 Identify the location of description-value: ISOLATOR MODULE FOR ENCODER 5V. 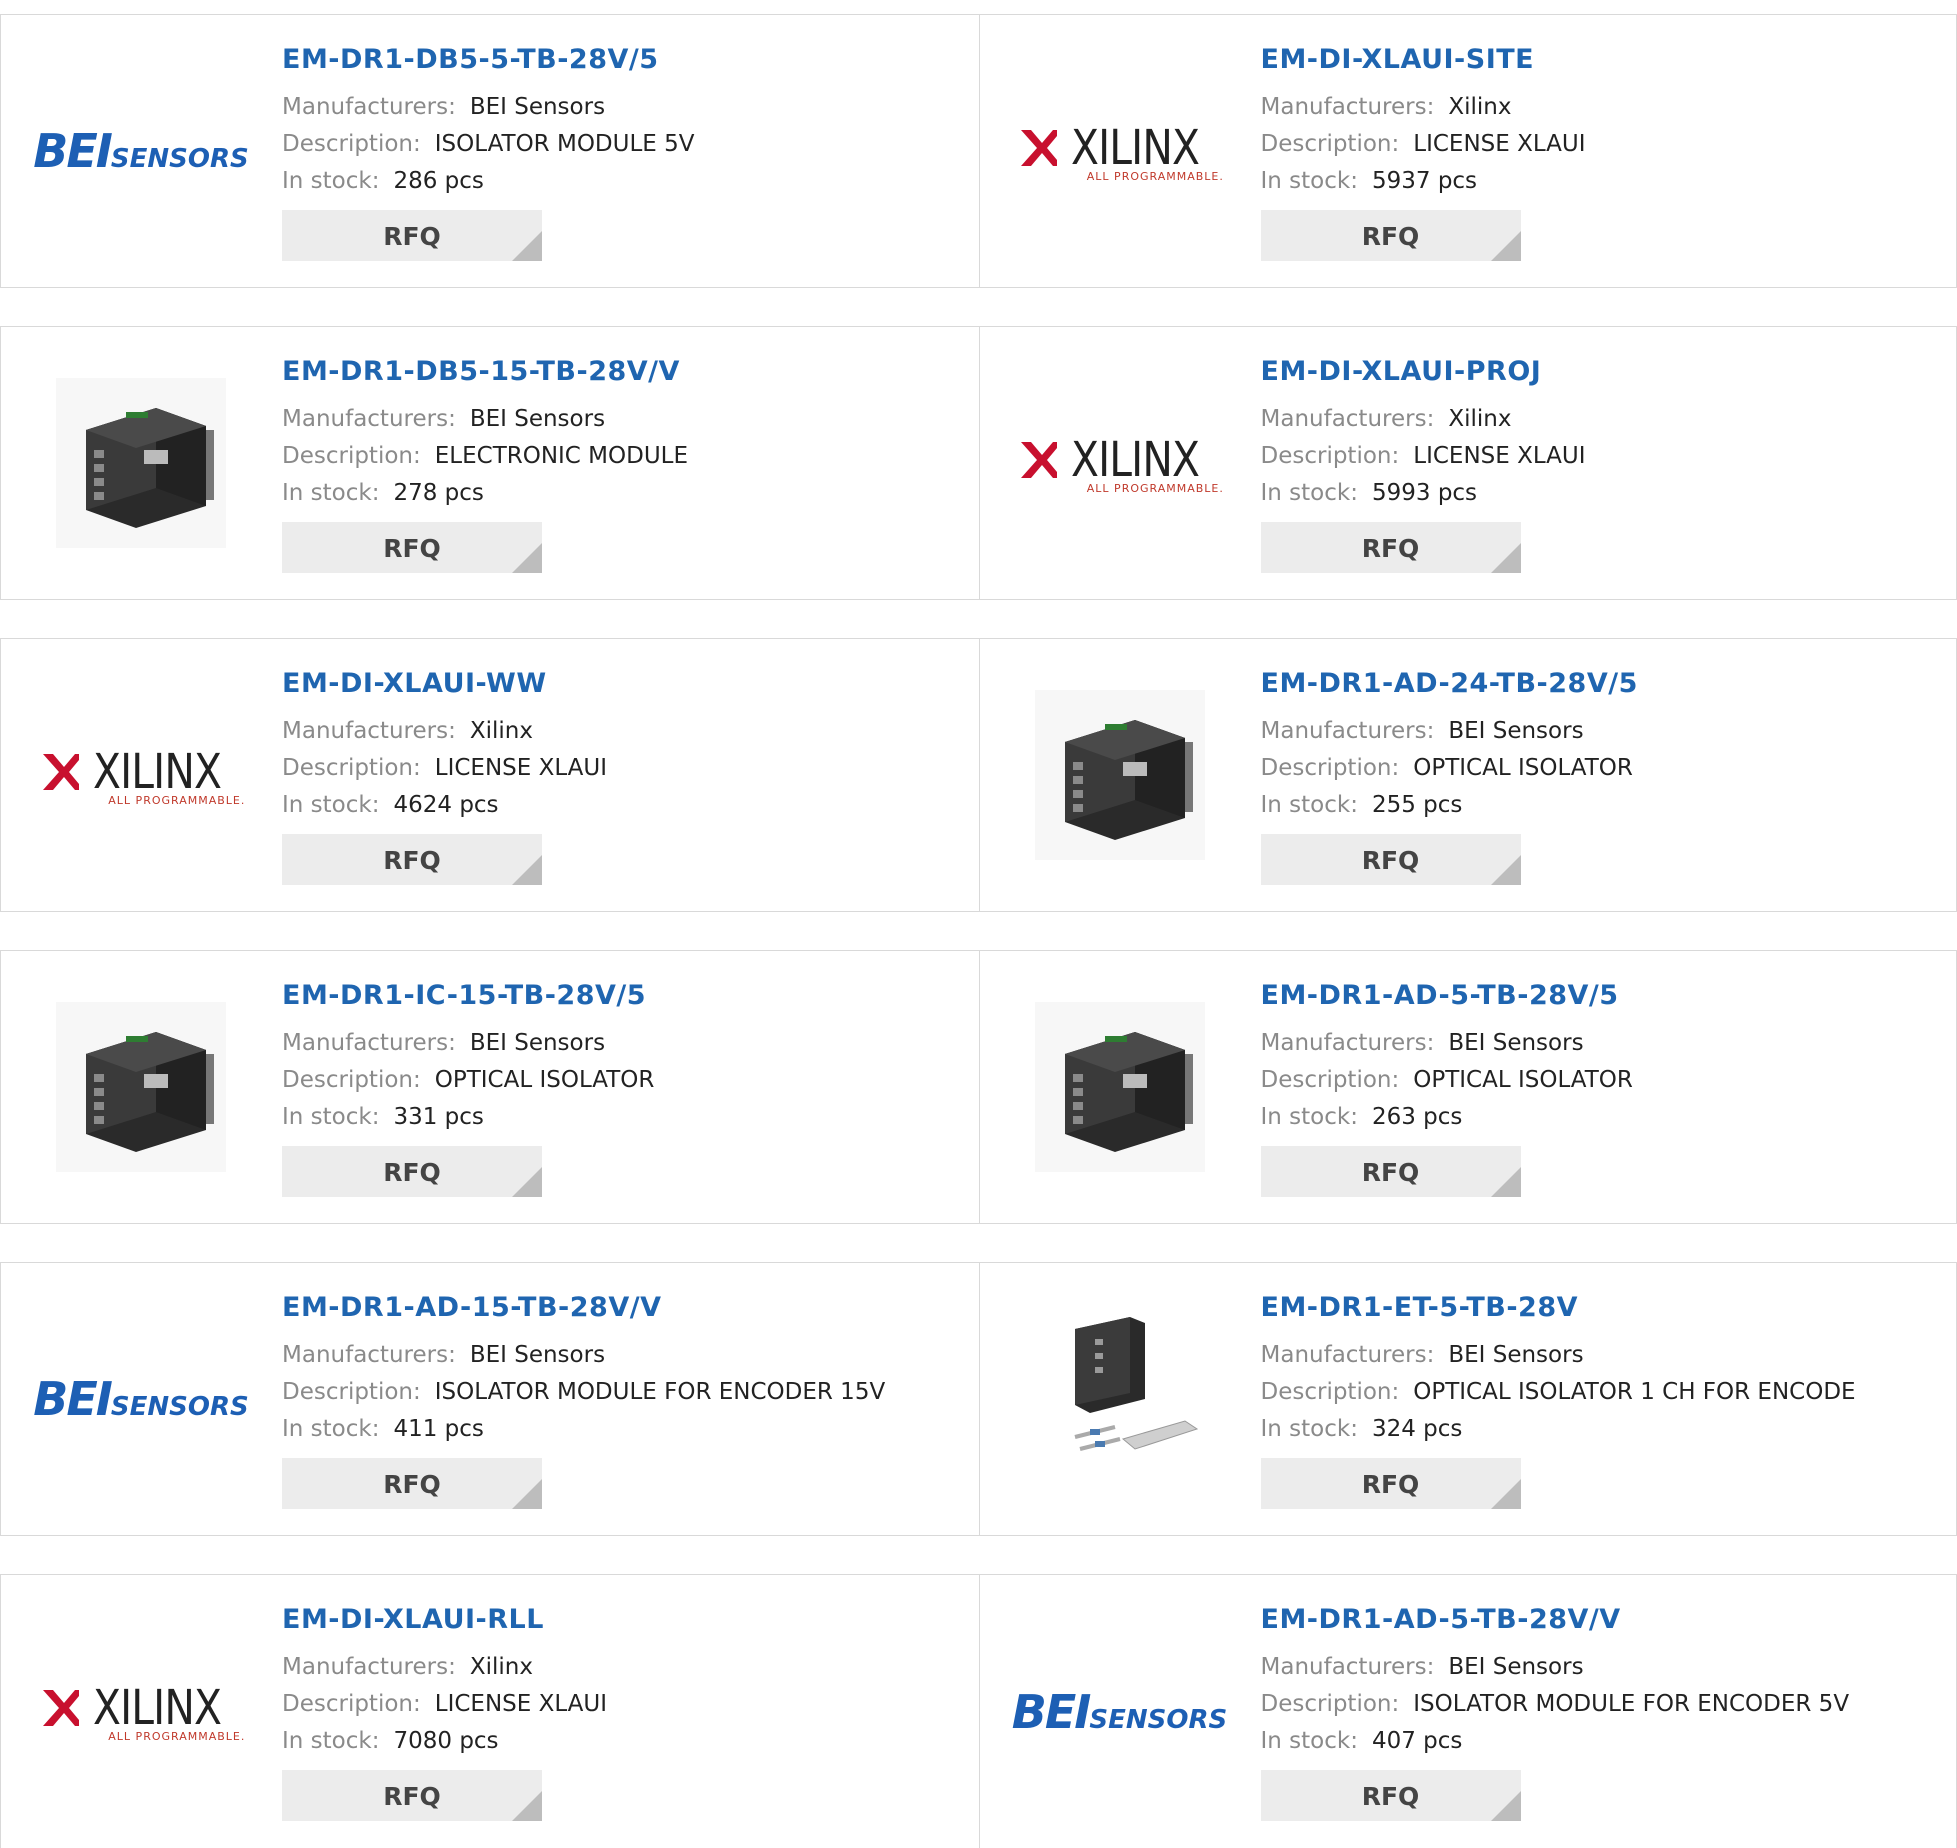
(1631, 1704).